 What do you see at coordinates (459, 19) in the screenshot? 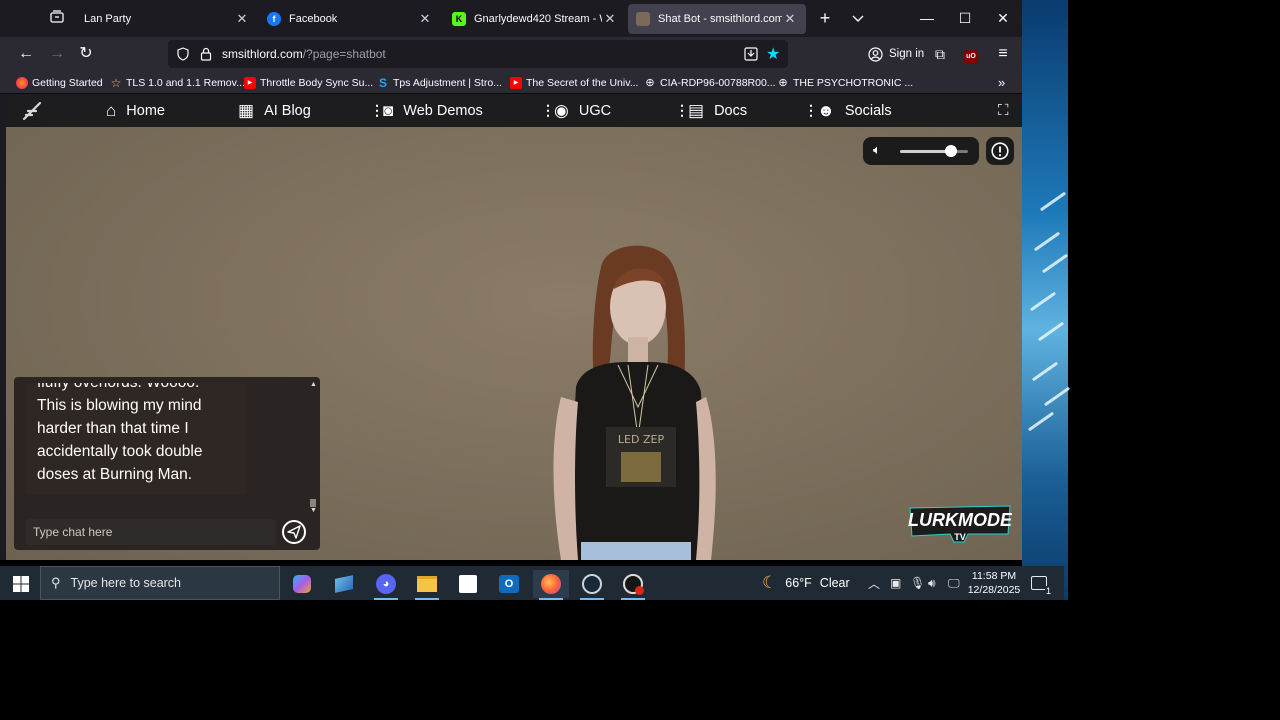
I see `kick-icon: K` at bounding box center [459, 19].